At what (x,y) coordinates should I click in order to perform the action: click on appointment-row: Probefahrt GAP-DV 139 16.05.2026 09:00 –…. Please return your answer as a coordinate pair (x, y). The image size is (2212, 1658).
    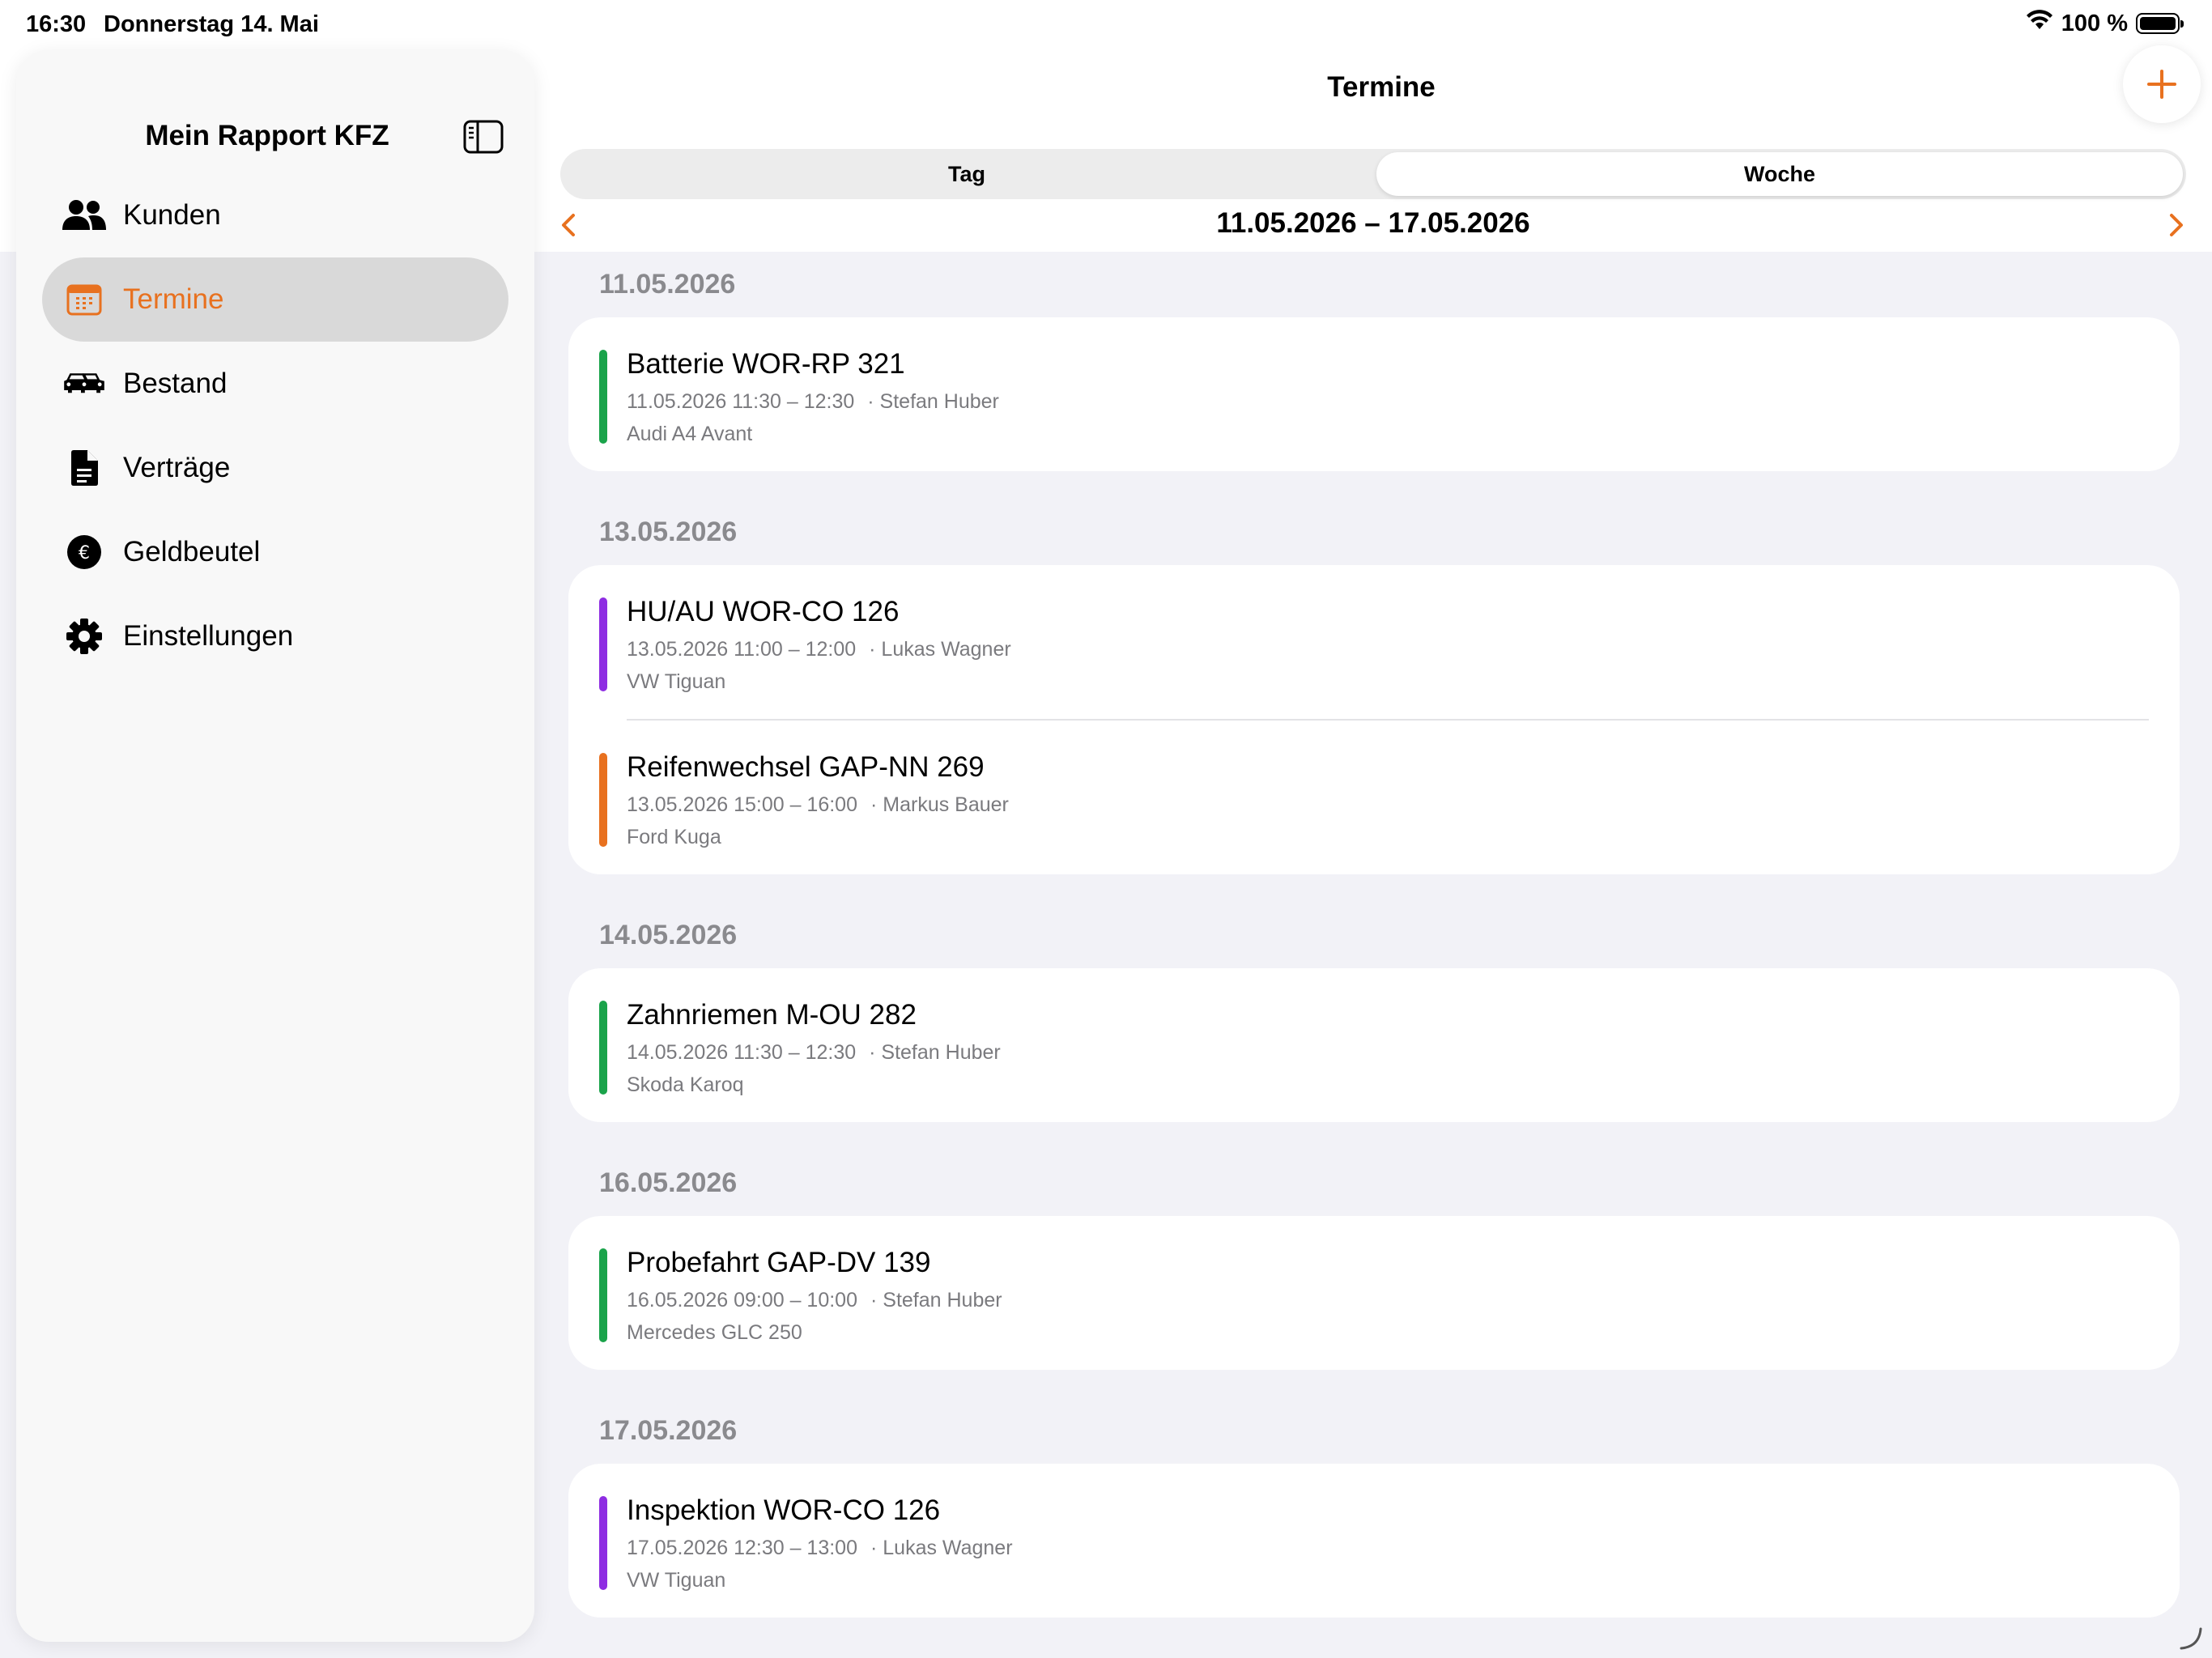
    Looking at the image, I should click on (1374, 1293).